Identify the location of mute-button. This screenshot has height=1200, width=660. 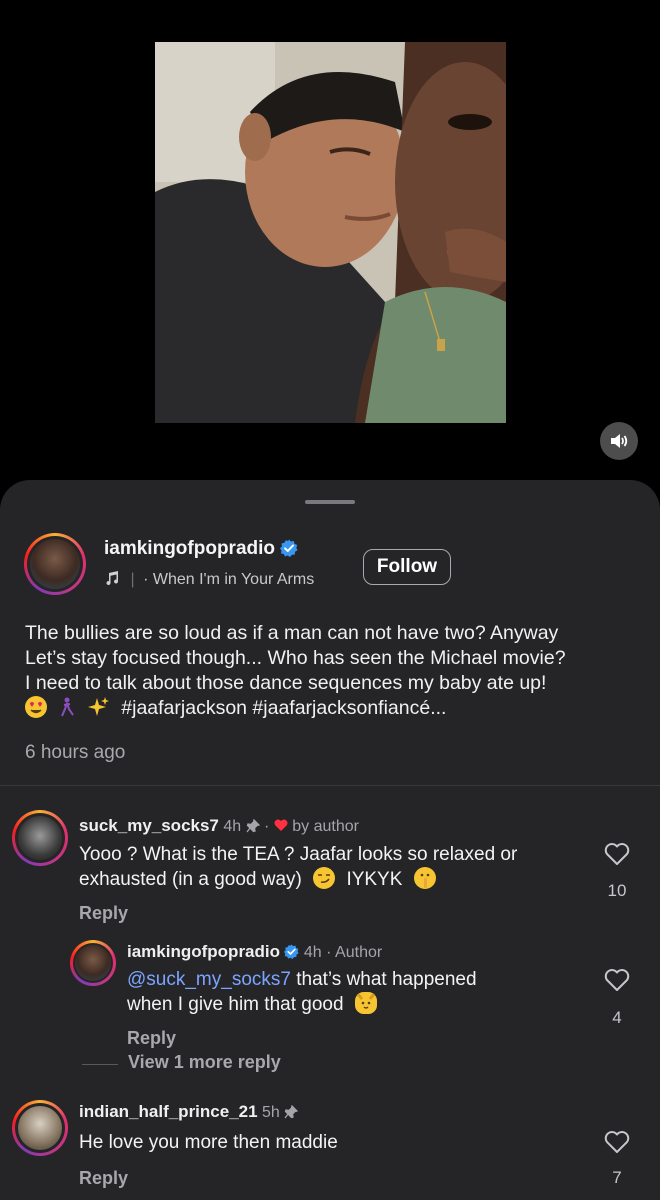
(619, 441).